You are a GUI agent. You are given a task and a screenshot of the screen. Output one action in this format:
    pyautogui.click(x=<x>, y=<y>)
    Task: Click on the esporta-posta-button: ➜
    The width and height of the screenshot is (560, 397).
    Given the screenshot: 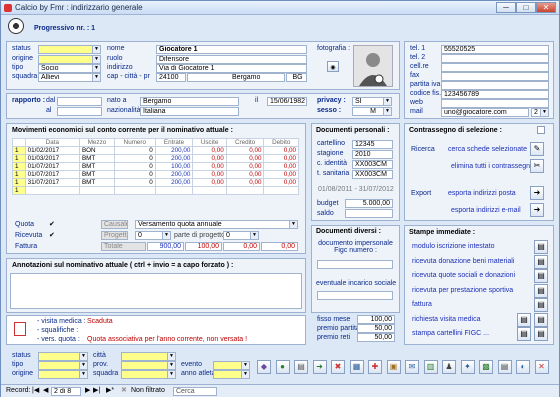 What is the action you would take?
    pyautogui.click(x=537, y=193)
    